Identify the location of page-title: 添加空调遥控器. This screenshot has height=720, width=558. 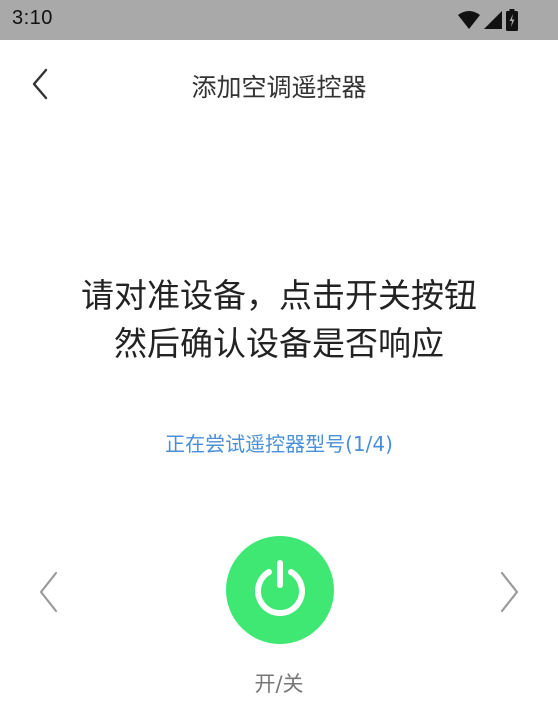
(279, 87).